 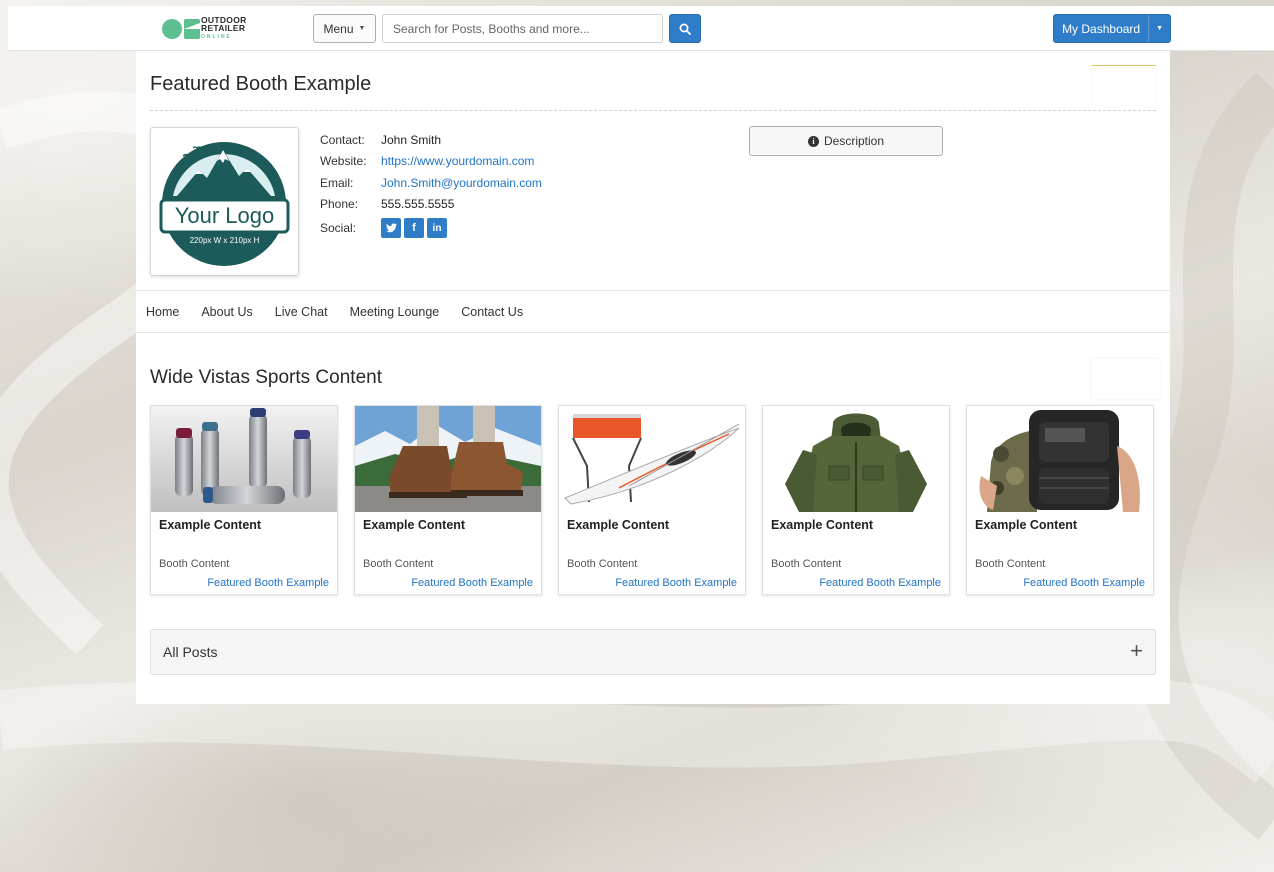 I want to click on booth-title: Featured Booth Example, so click(x=261, y=84).